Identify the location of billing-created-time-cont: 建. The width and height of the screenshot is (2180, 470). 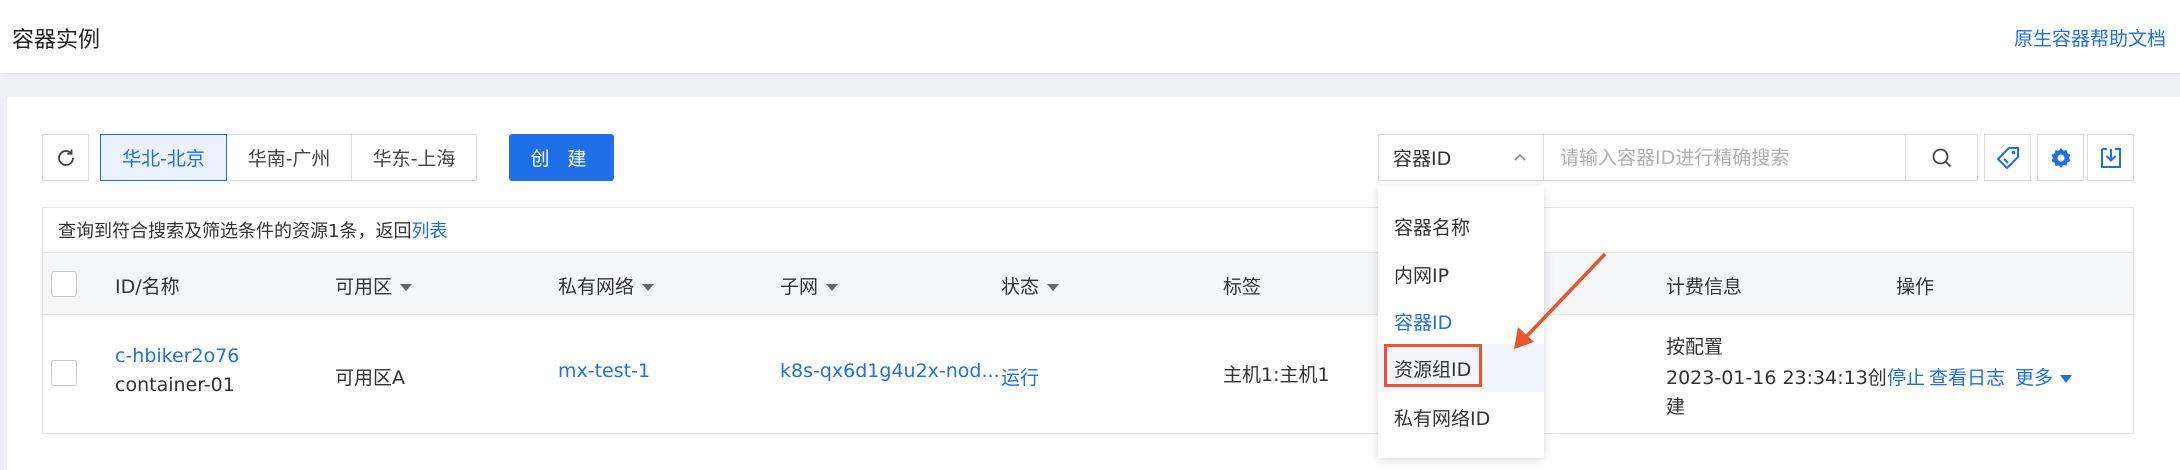
(1676, 407).